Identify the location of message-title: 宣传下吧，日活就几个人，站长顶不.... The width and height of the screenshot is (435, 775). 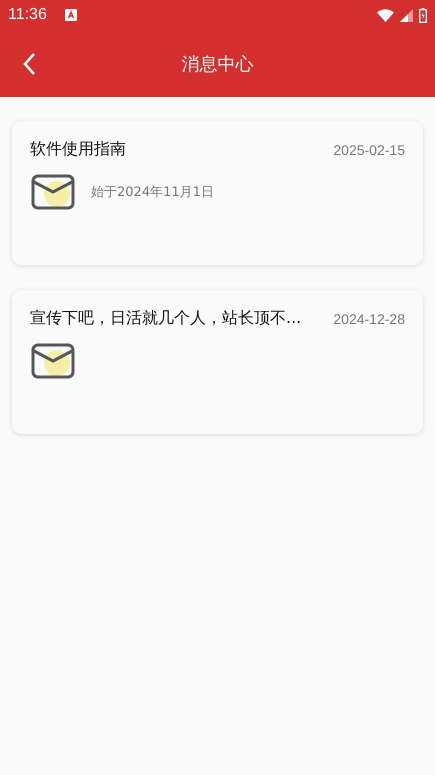
(166, 318).